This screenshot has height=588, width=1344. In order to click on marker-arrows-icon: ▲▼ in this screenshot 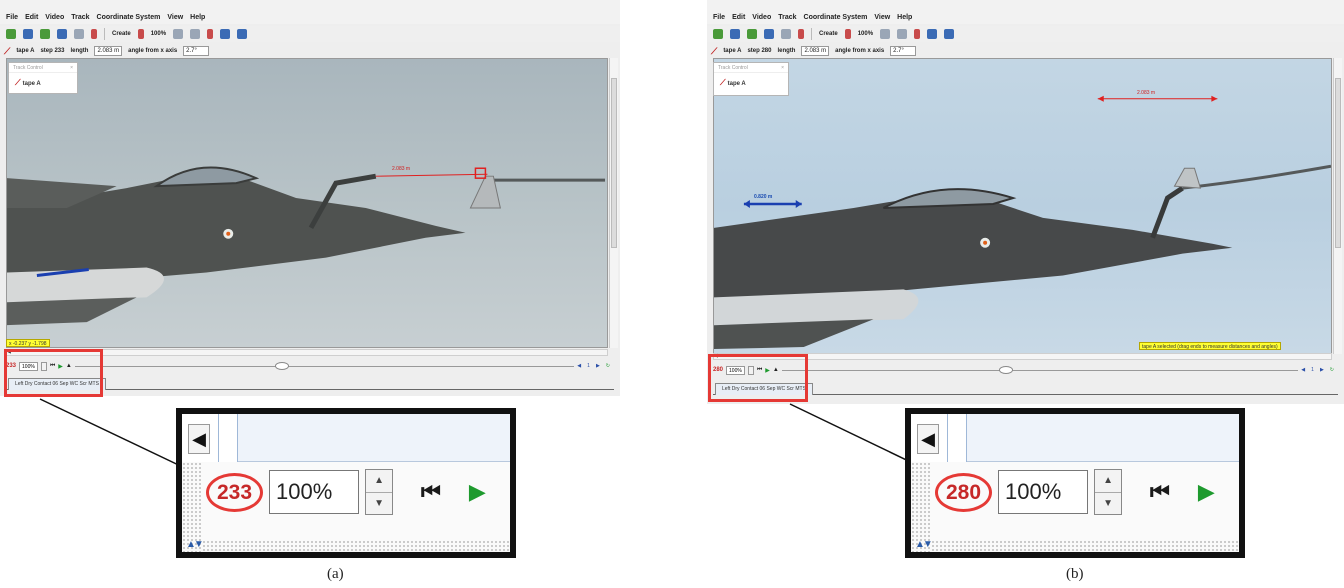, I will do `click(924, 544)`.